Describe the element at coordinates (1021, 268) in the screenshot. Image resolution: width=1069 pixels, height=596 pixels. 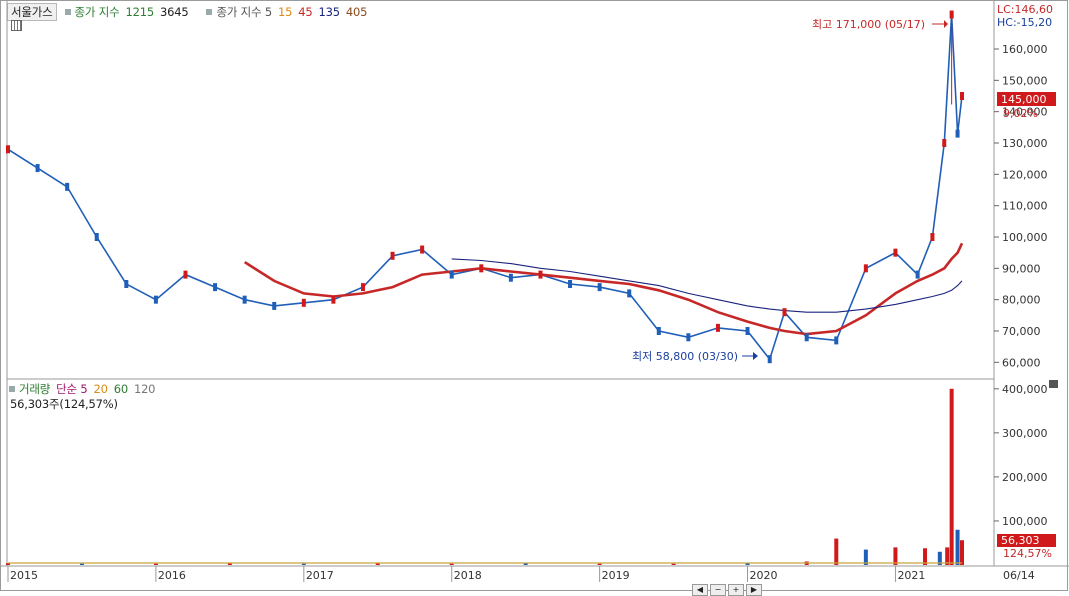
I see `price-ytick-label: 90,000` at that location.